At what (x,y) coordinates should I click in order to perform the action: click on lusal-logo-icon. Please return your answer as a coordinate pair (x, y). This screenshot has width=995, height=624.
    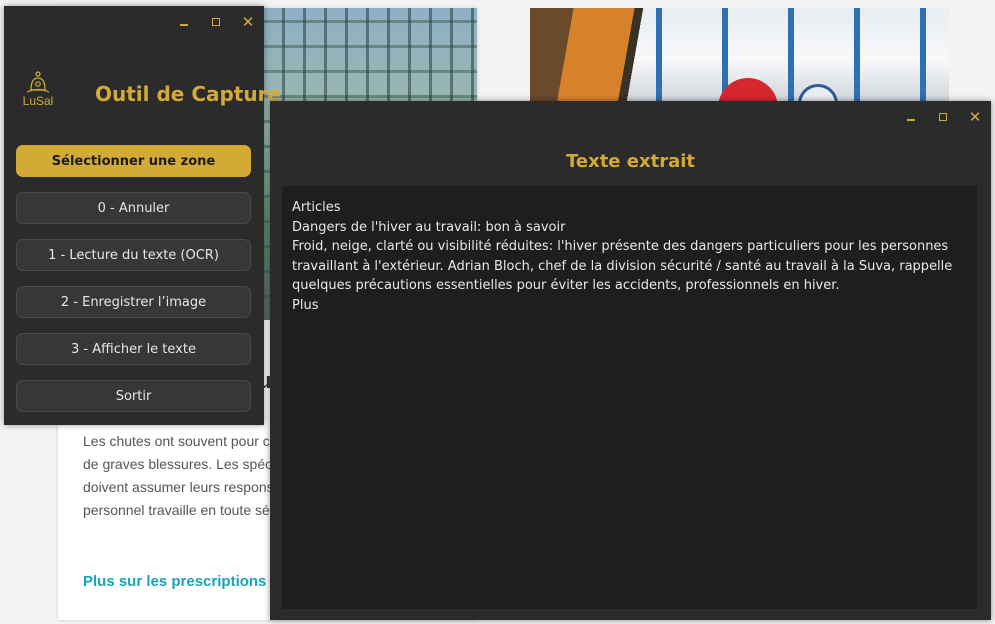
    Looking at the image, I should click on (38, 82).